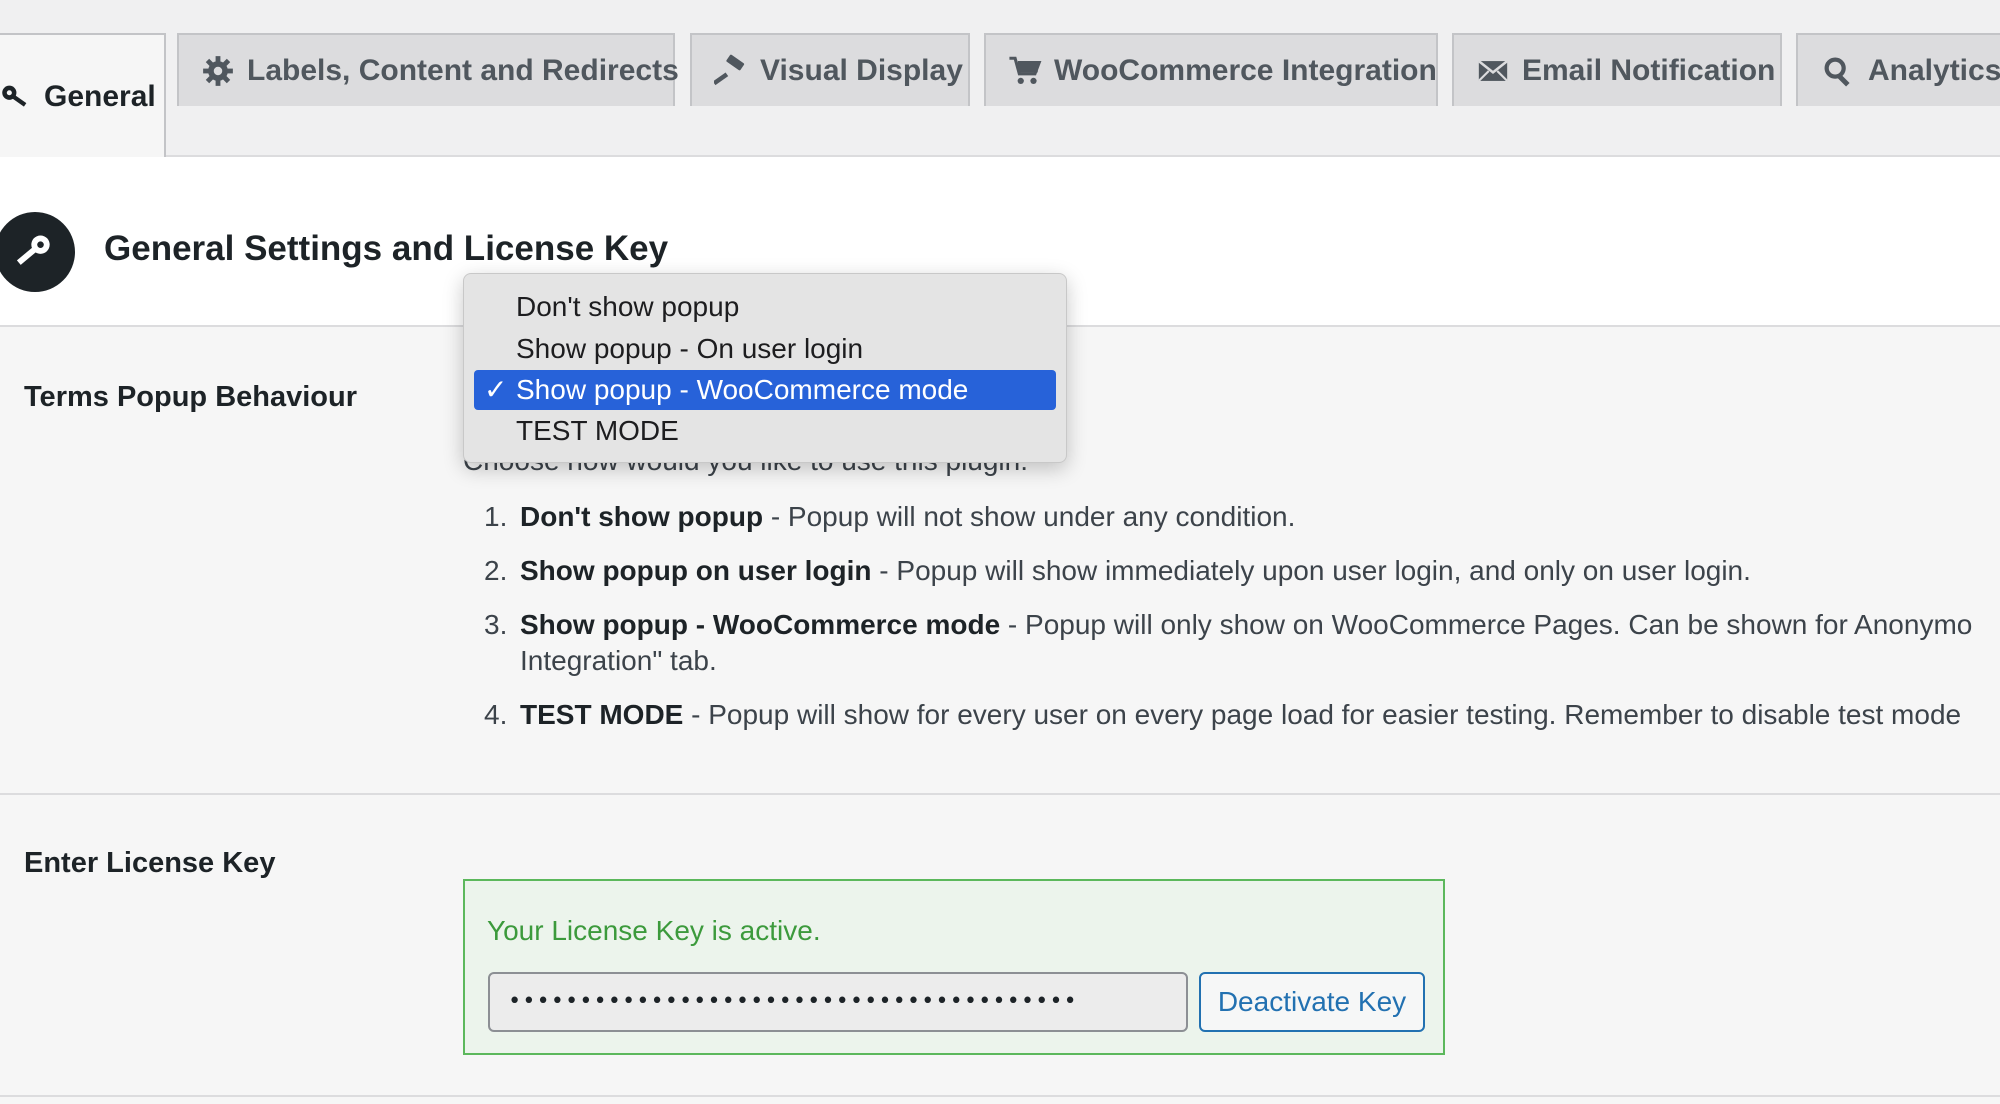  Describe the element at coordinates (765, 390) in the screenshot. I see `dropdown-option-woocommerce-mode: ✓ Show popup - WooCommerce mode` at that location.